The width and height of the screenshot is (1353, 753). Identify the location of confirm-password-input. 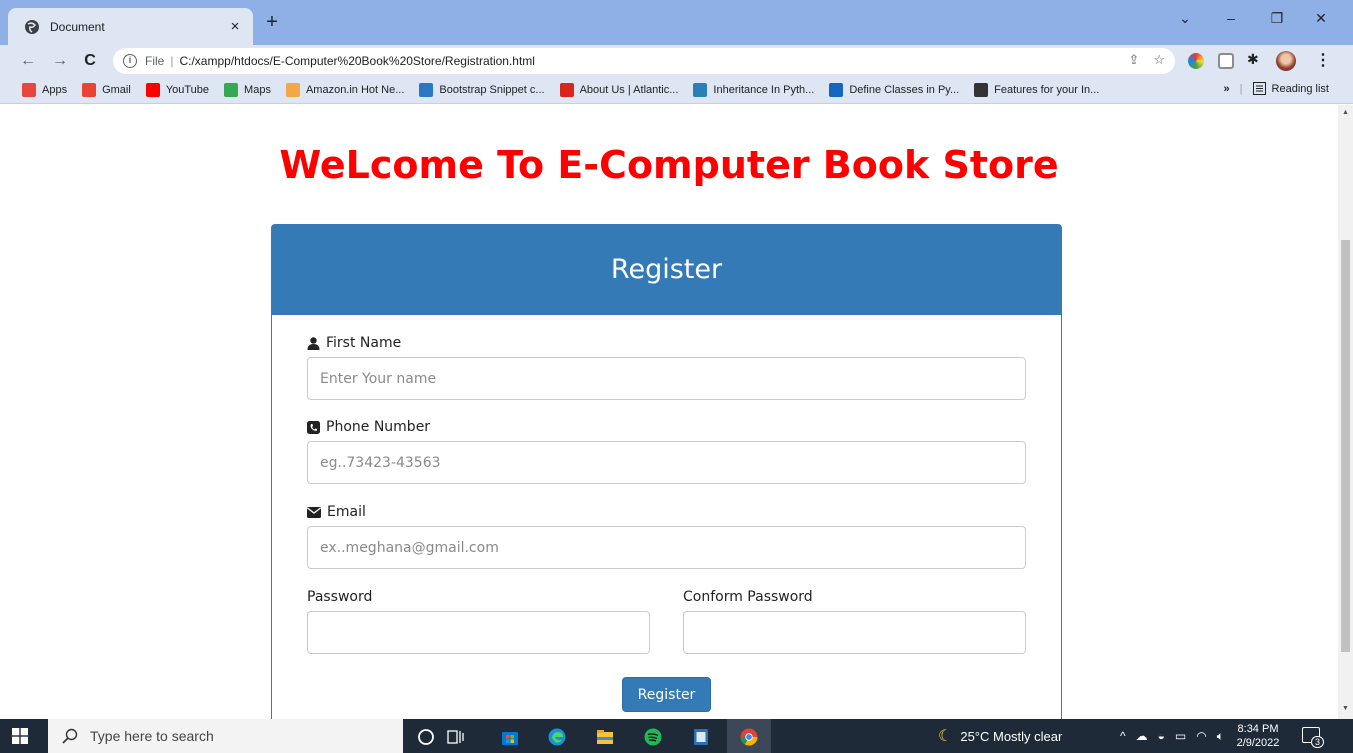
(854, 632).